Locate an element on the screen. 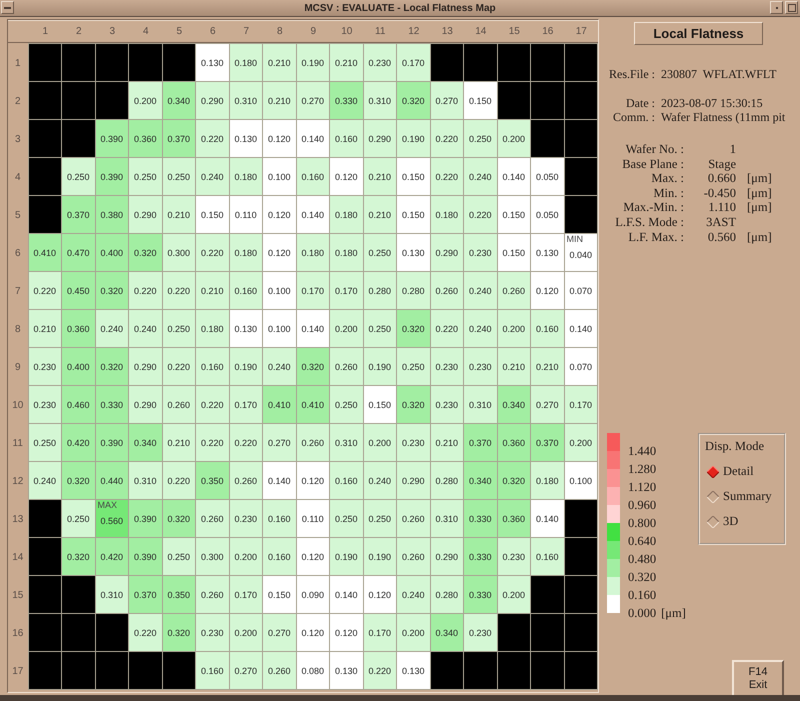  stat-label: Wafer No. : is located at coordinates (654, 149).